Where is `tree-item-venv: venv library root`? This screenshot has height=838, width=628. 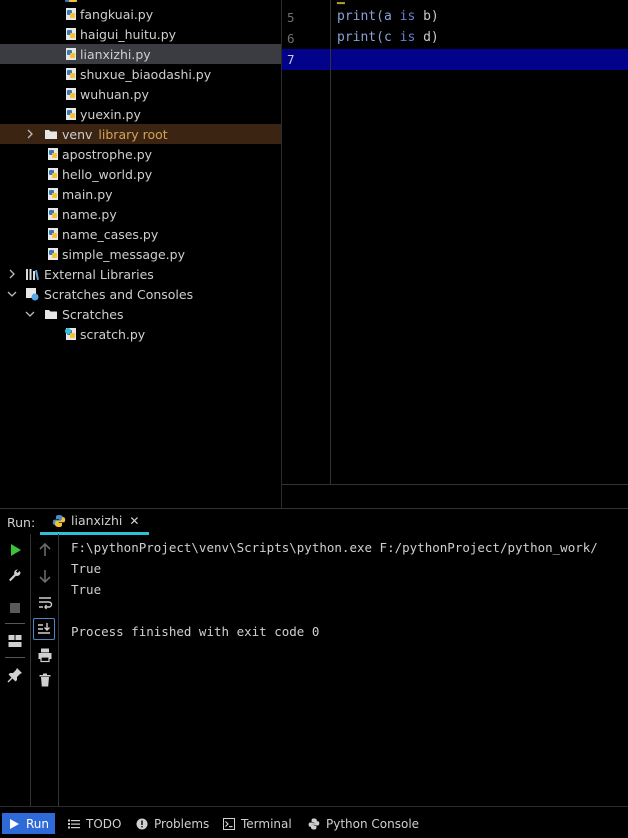
tree-item-venv: venv library root is located at coordinates (140, 134).